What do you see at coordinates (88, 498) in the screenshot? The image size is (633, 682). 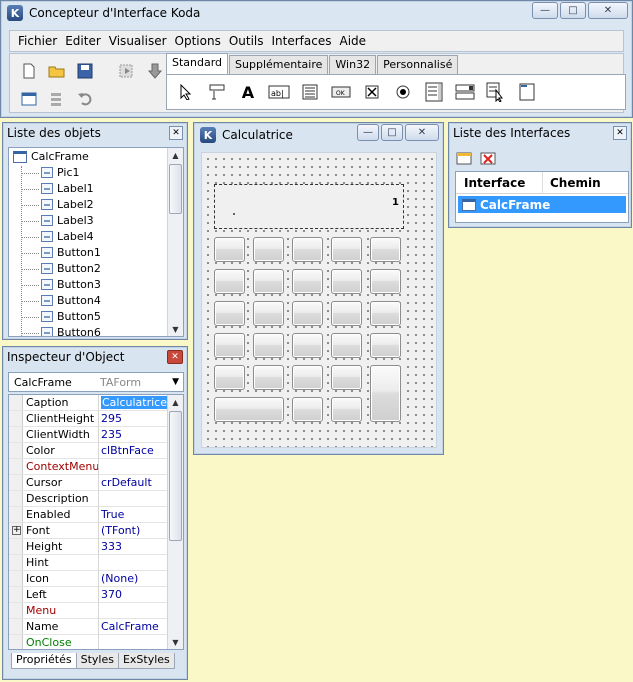 I see `property-row: Description` at bounding box center [88, 498].